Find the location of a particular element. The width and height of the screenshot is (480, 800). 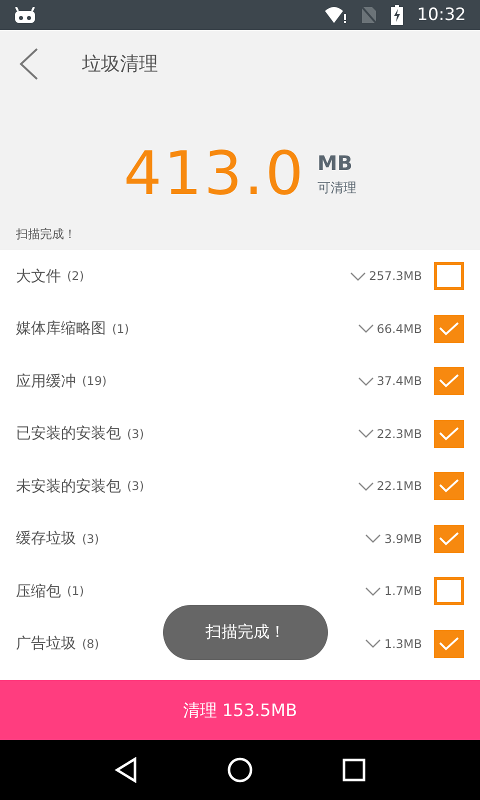

category-name: 广告垃圾 is located at coordinates (46, 644).